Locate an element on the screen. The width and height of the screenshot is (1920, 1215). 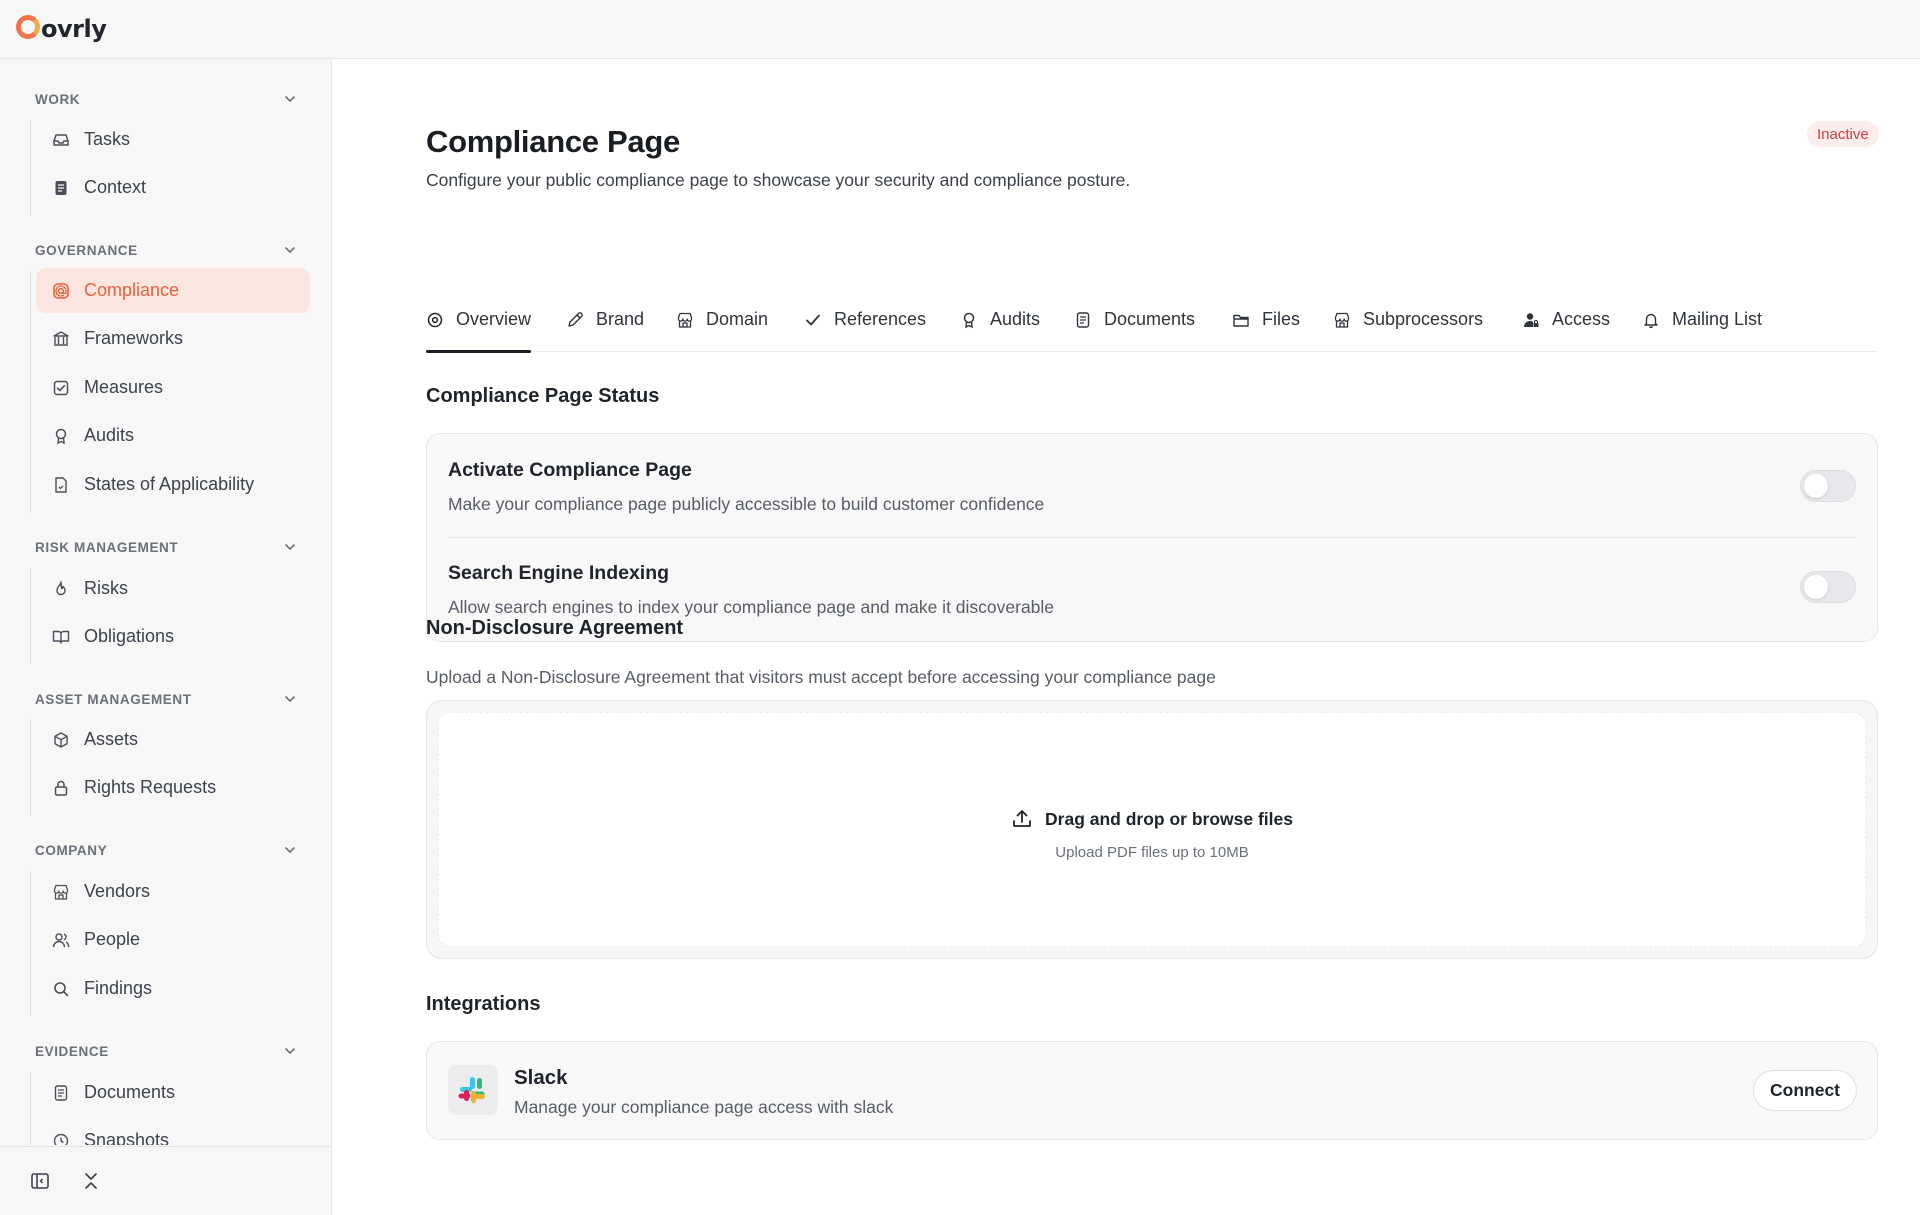
connect-slack-button: Connect is located at coordinates (1805, 1090).